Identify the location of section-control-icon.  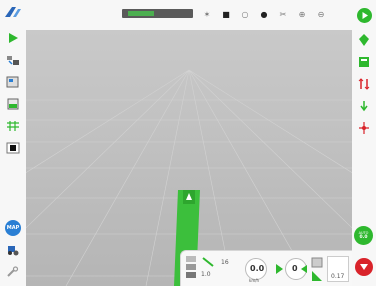
(13, 104).